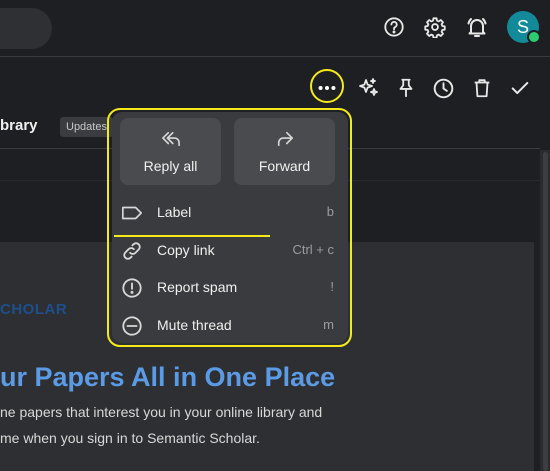  What do you see at coordinates (406, 88) in the screenshot?
I see `pin-icon` at bounding box center [406, 88].